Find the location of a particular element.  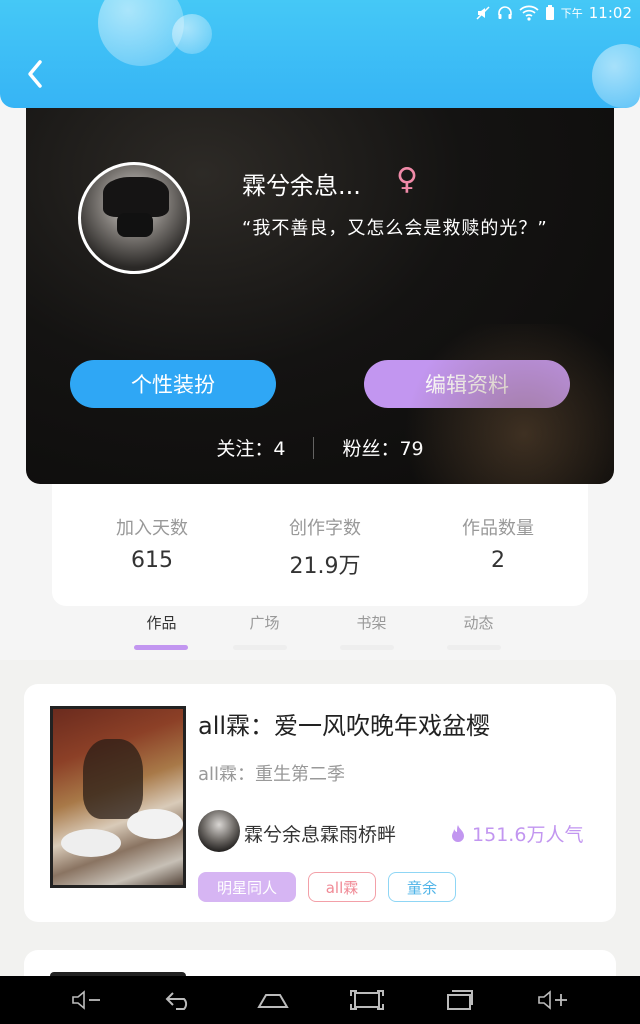

volume-down-icon is located at coordinates (85, 1000).